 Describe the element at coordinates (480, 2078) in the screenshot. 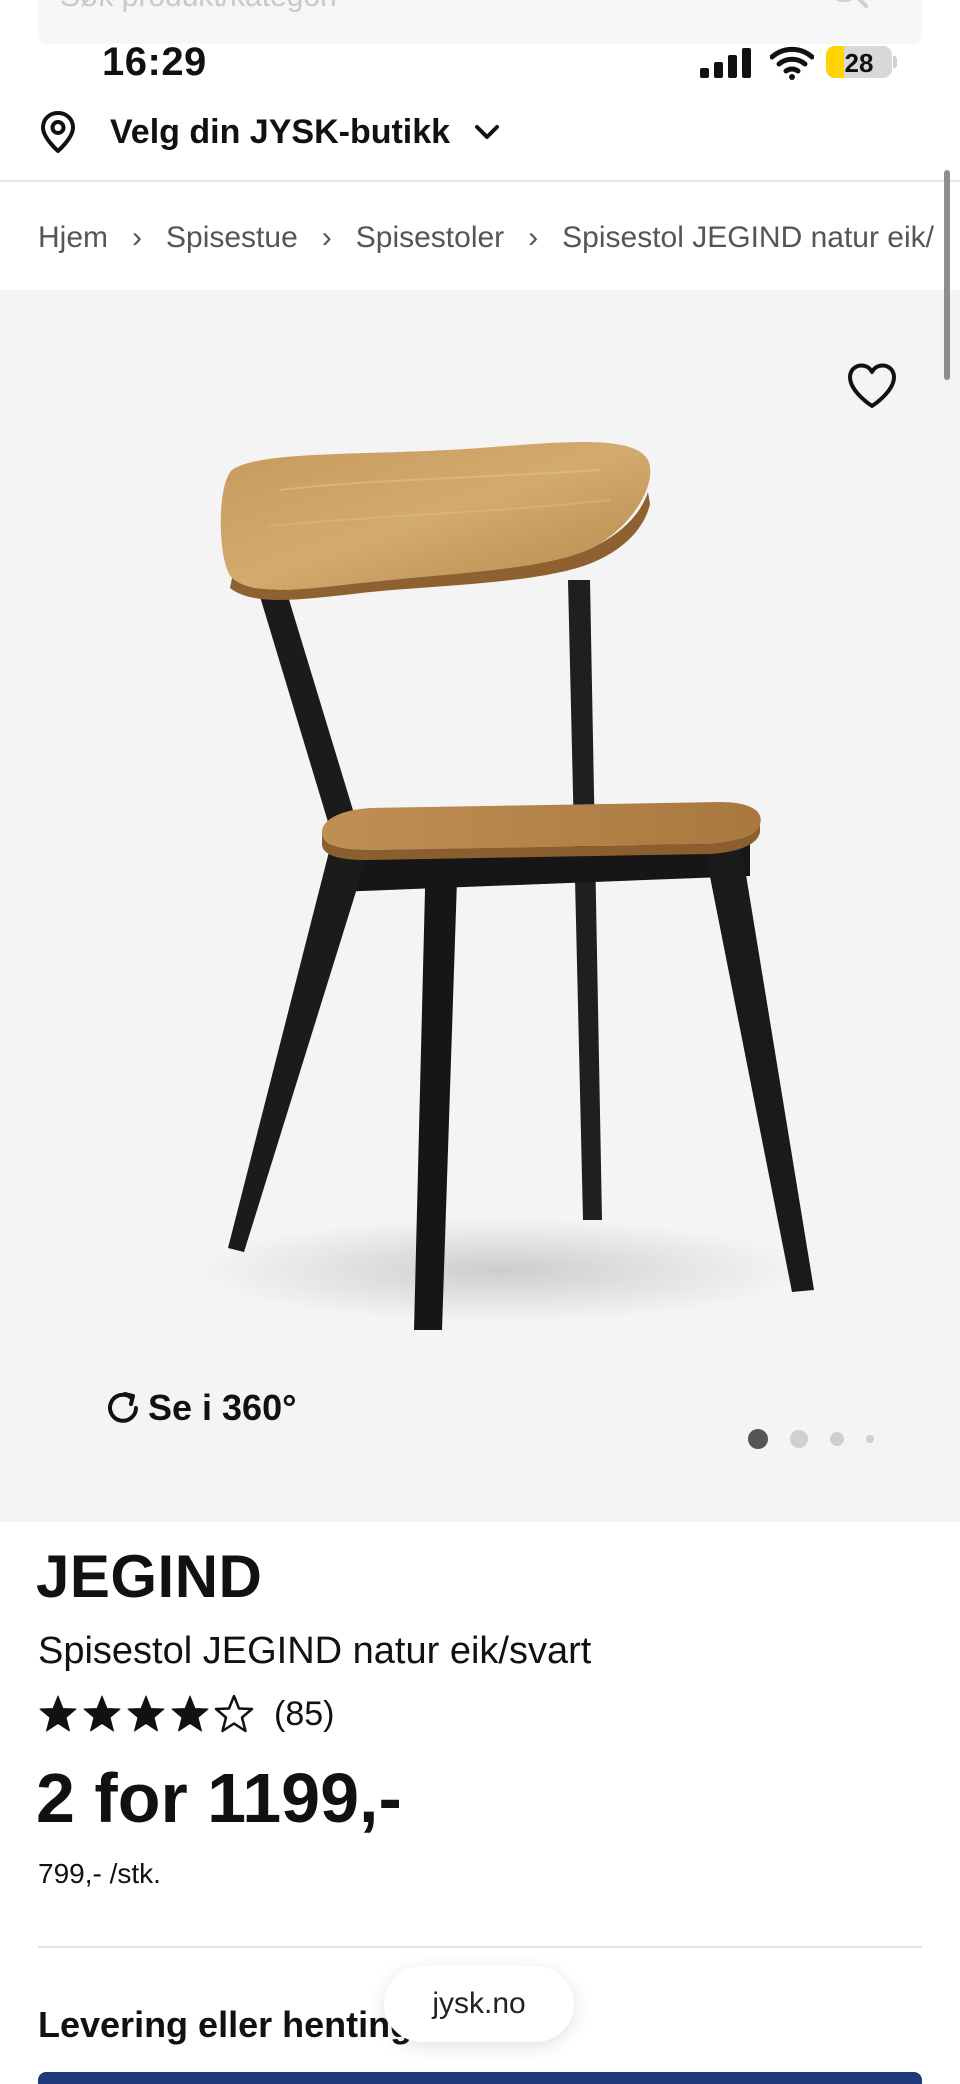

I see `add-to-cart-button-edge` at that location.